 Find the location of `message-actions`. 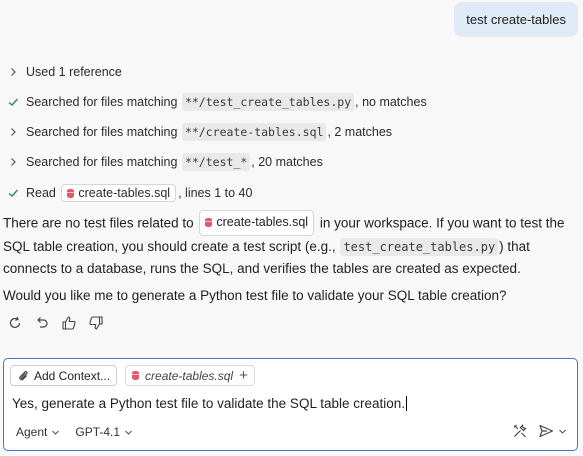

message-actions is located at coordinates (55, 323).